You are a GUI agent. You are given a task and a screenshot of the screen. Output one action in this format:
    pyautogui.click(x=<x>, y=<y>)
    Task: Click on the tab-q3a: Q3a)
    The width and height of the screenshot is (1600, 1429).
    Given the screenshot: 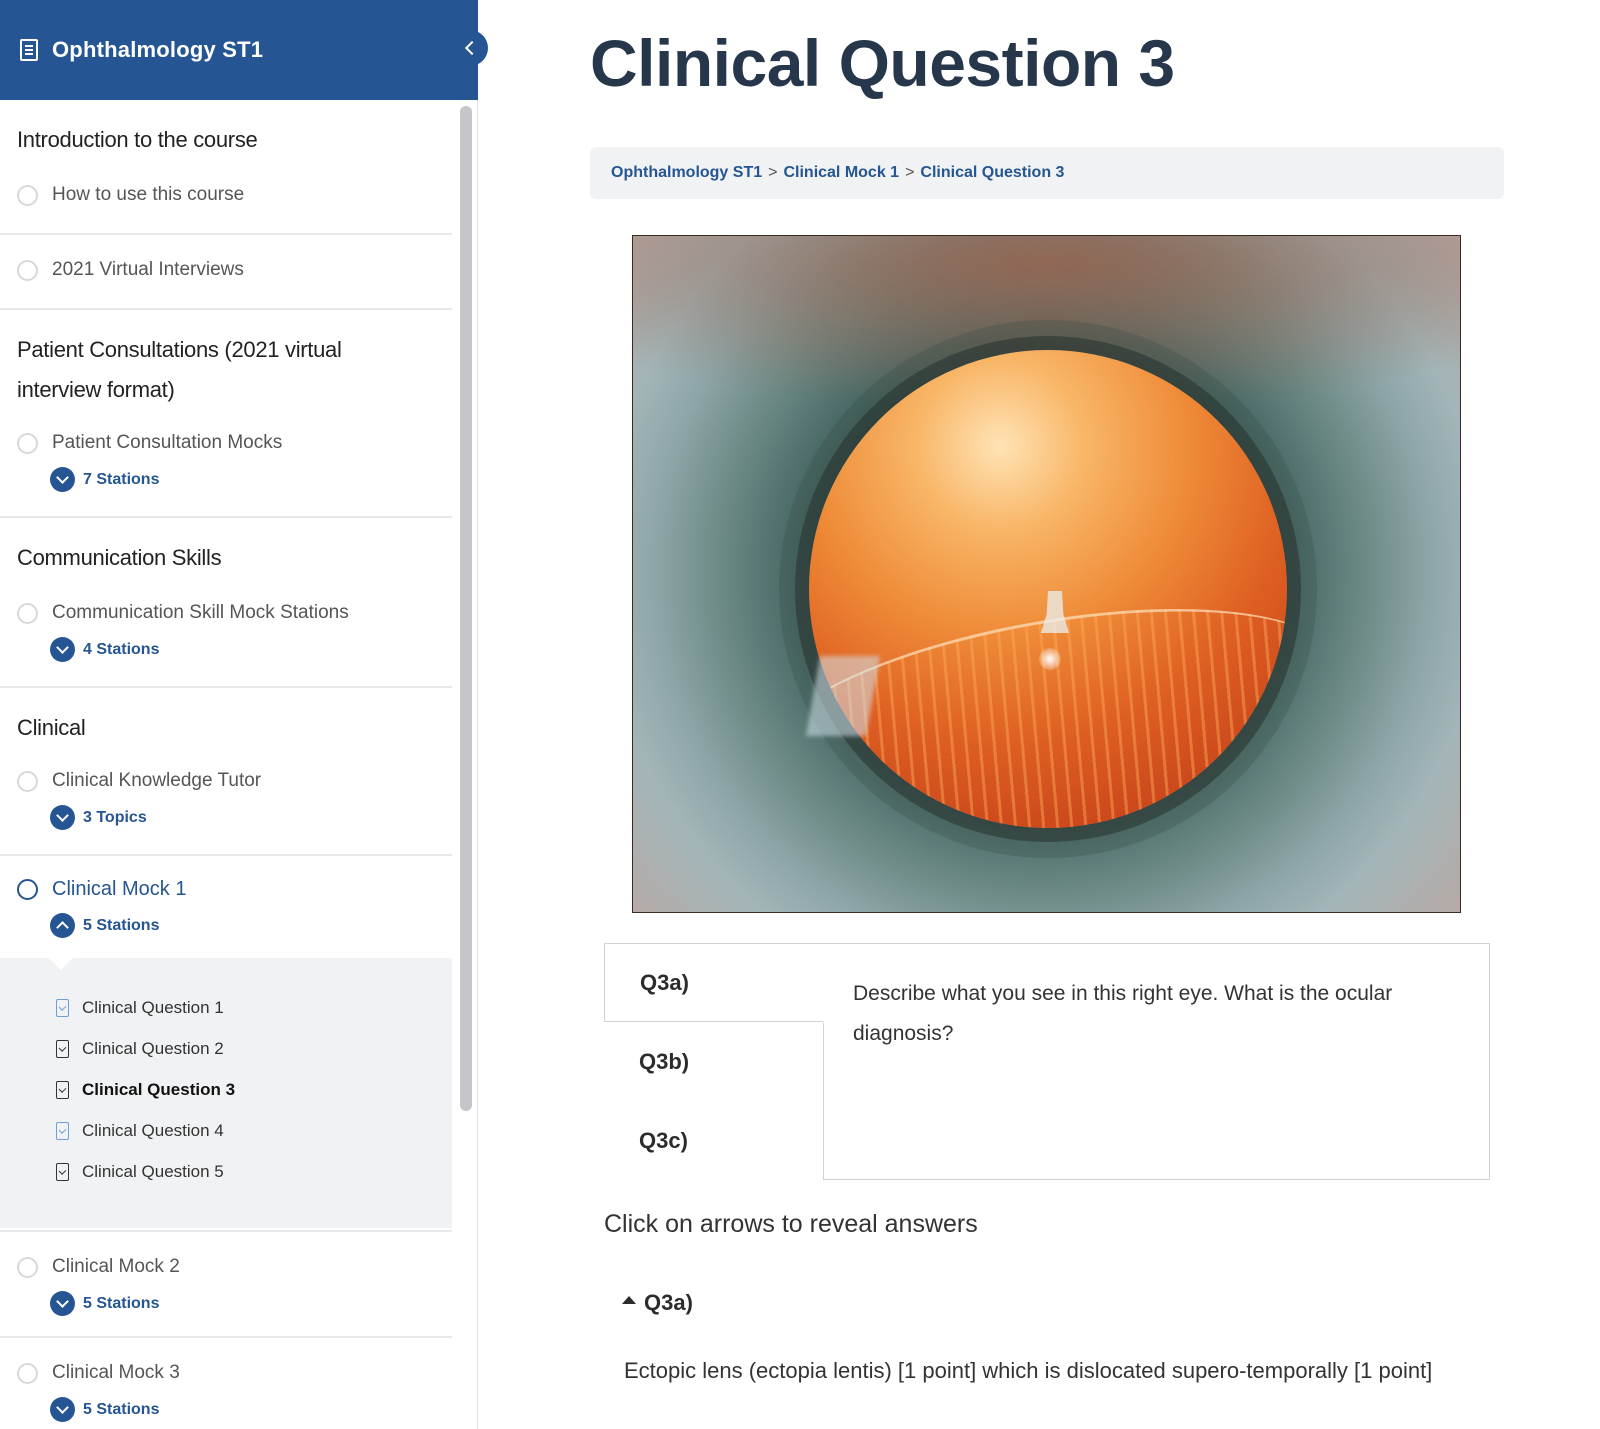 What is the action you would take?
    pyautogui.click(x=714, y=982)
    